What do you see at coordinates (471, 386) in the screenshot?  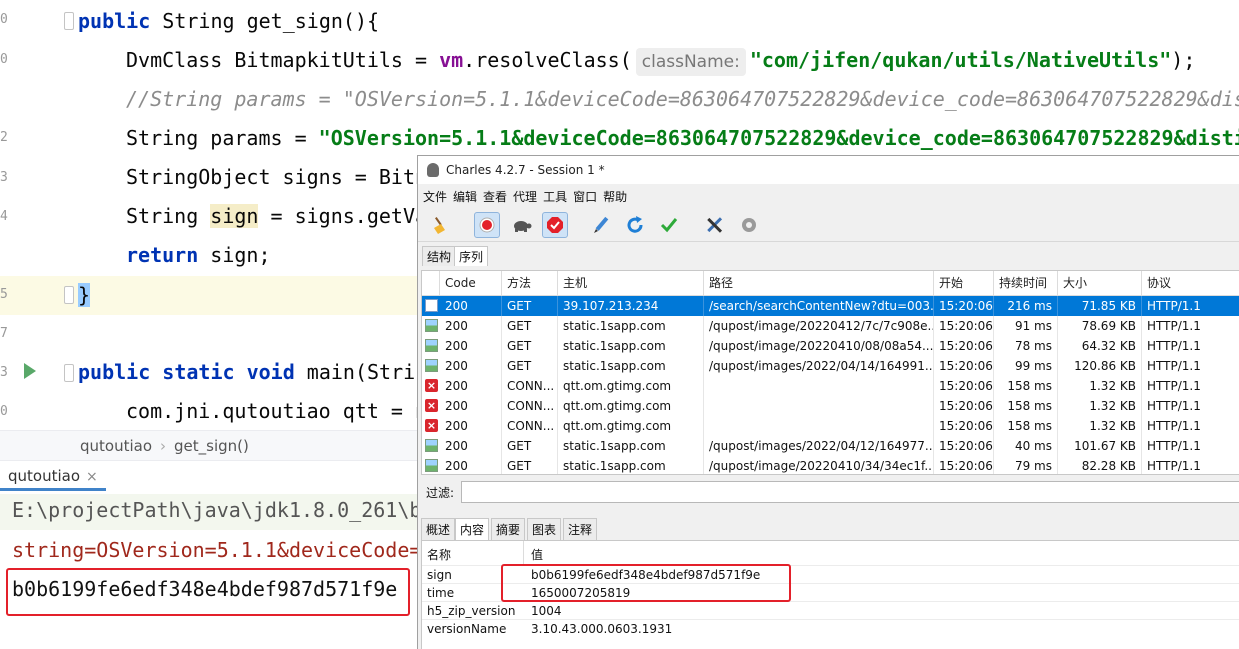 I see `cell-code: 200` at bounding box center [471, 386].